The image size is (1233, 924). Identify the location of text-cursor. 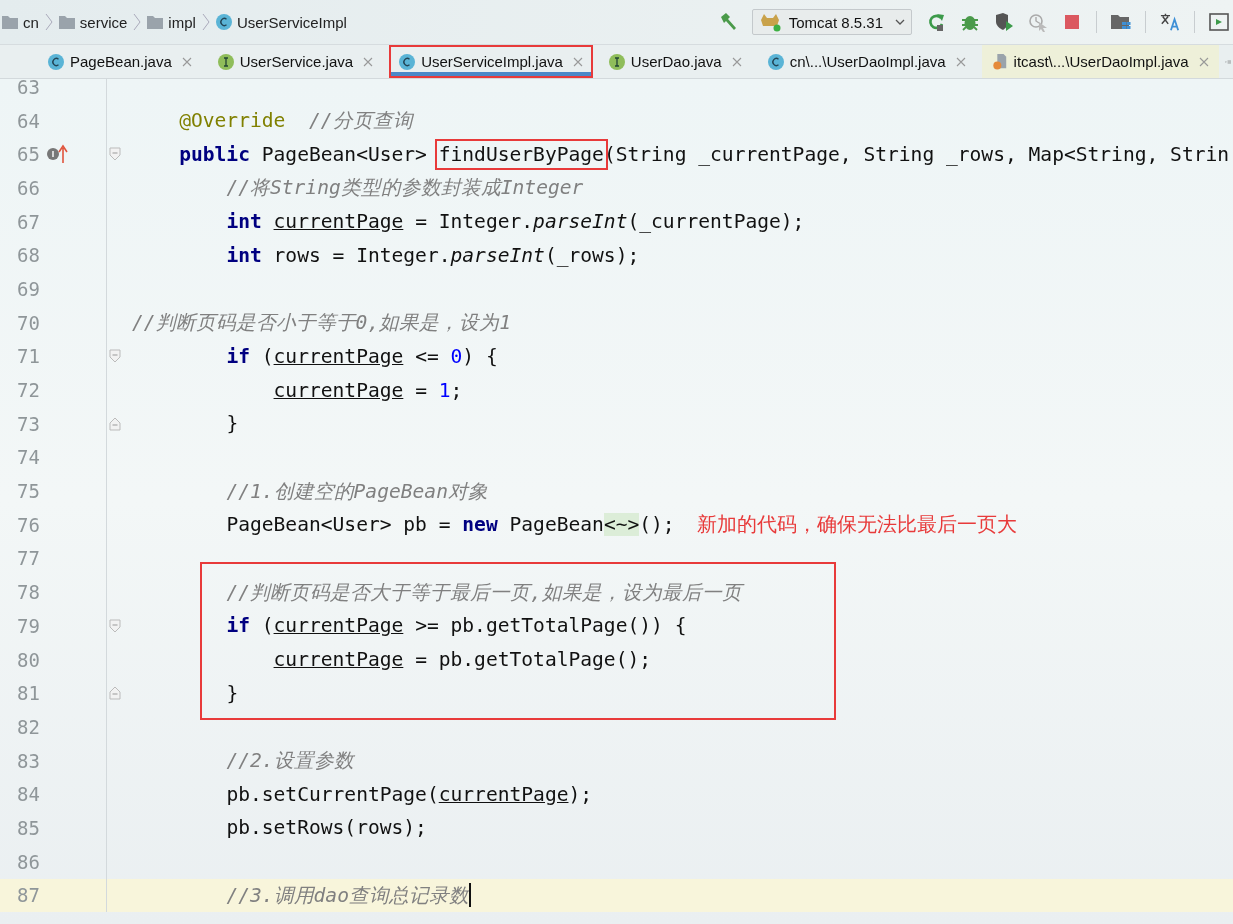
(469, 895).